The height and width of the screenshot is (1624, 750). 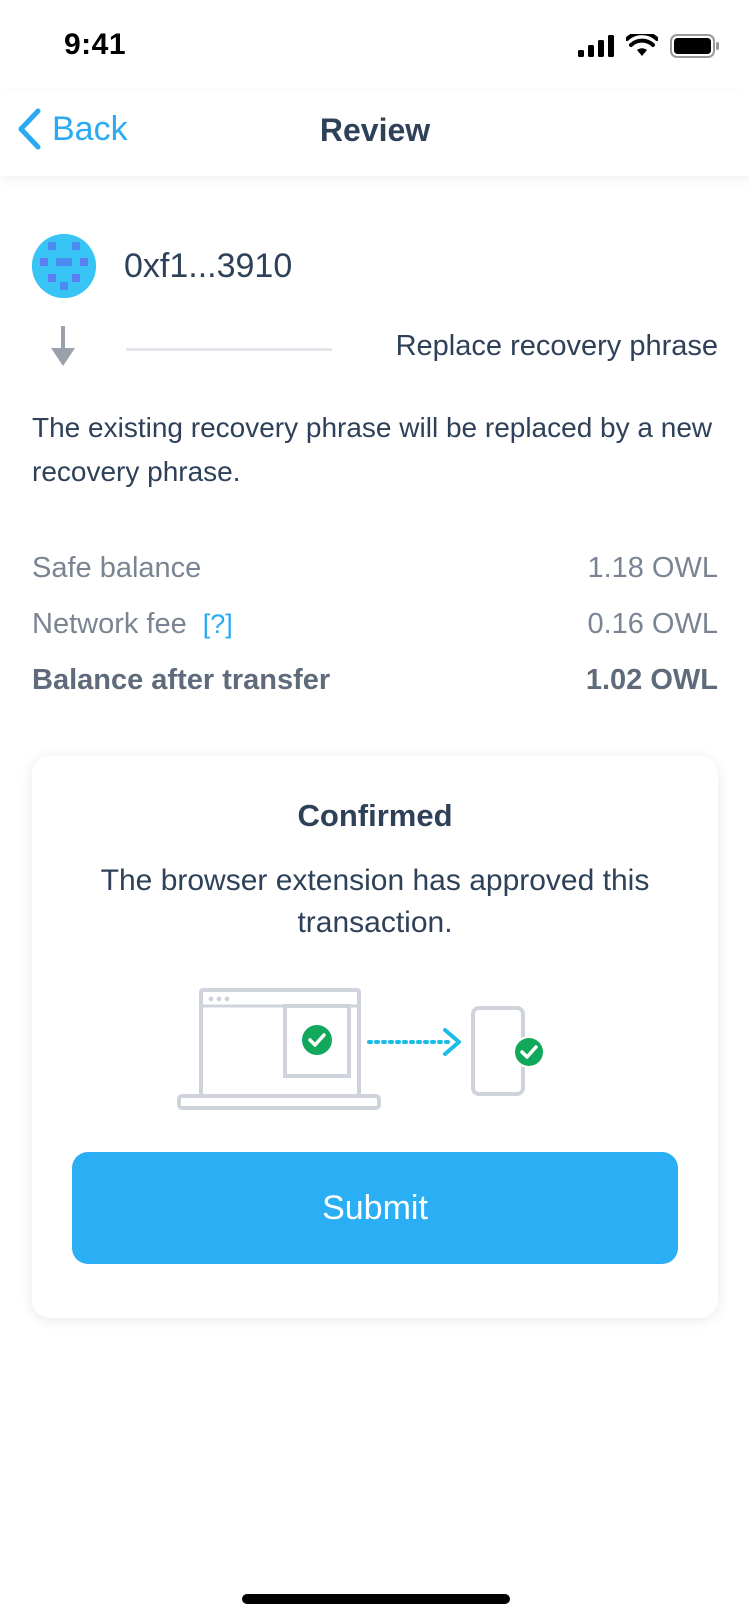 I want to click on wifi-icon, so click(x=642, y=45).